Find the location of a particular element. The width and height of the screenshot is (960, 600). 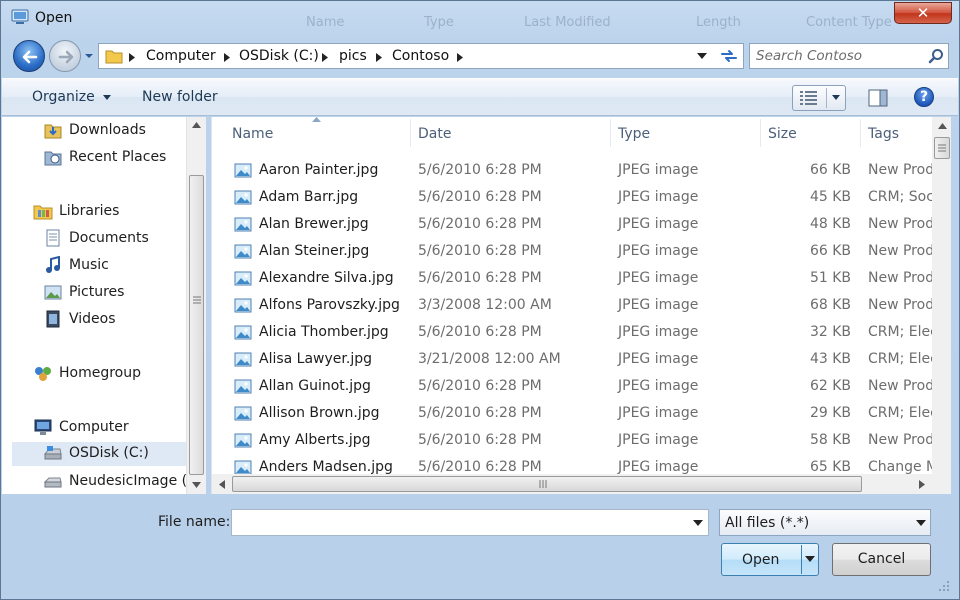

nav-item-osdisk: OSDisk (C:) is located at coordinates (99, 454).